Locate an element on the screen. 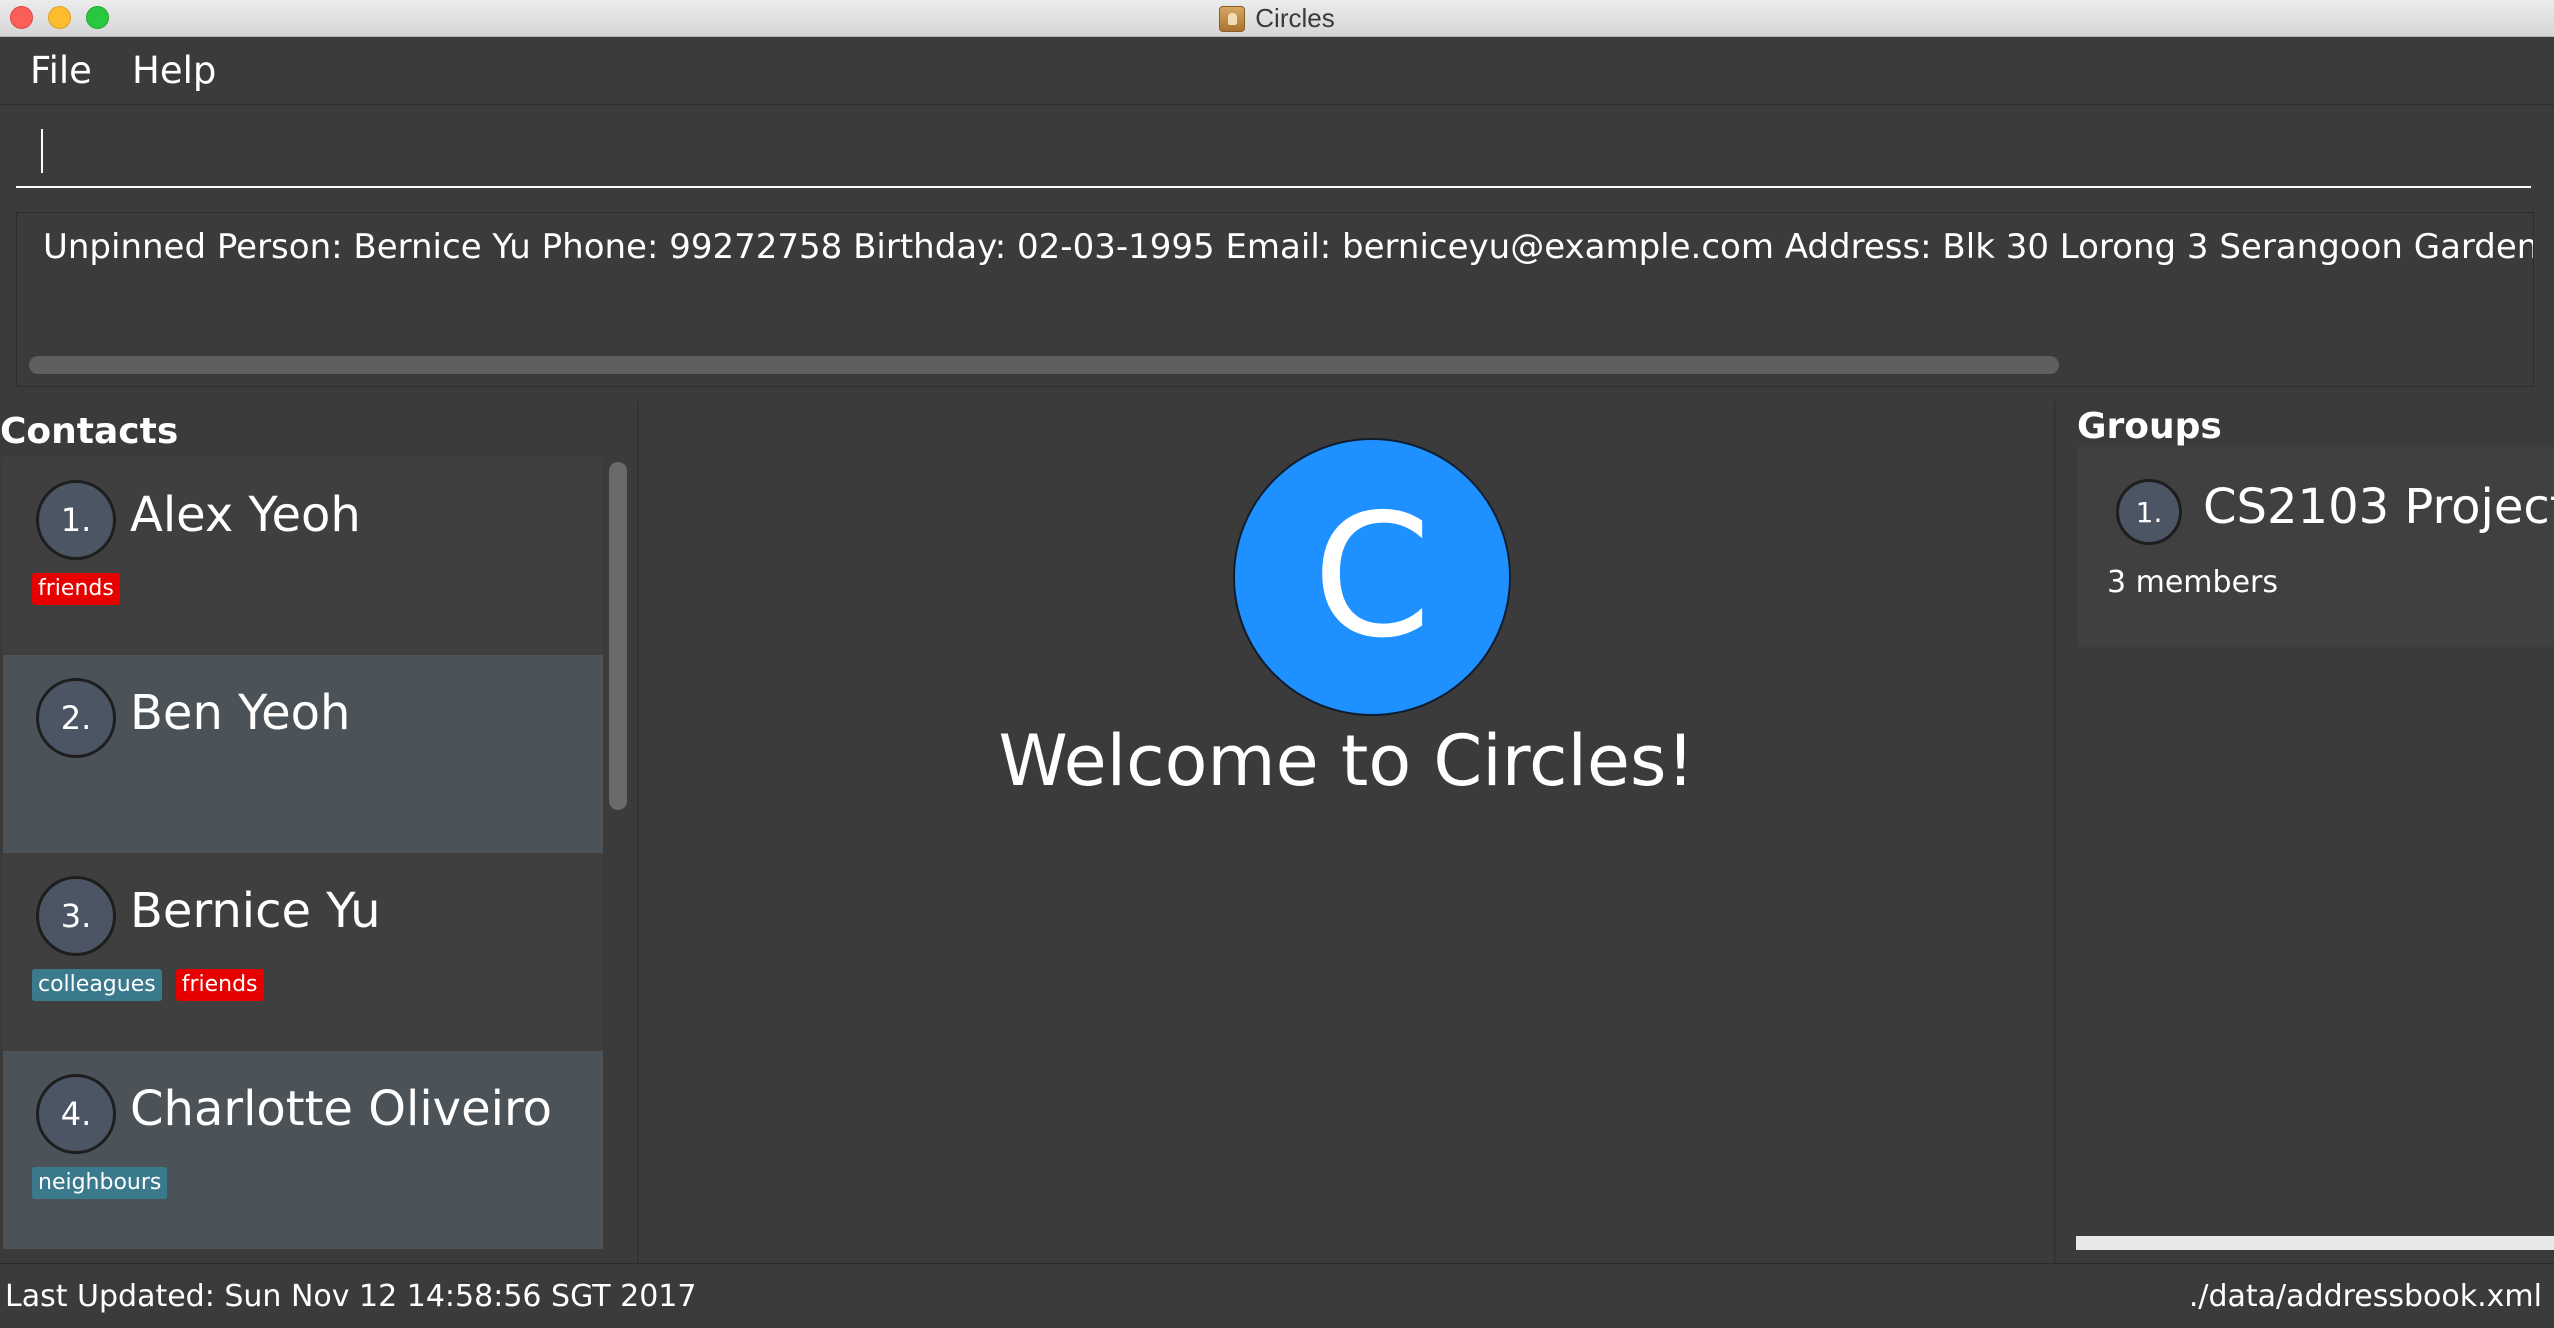  window-title-text: Circles is located at coordinates (1295, 18).